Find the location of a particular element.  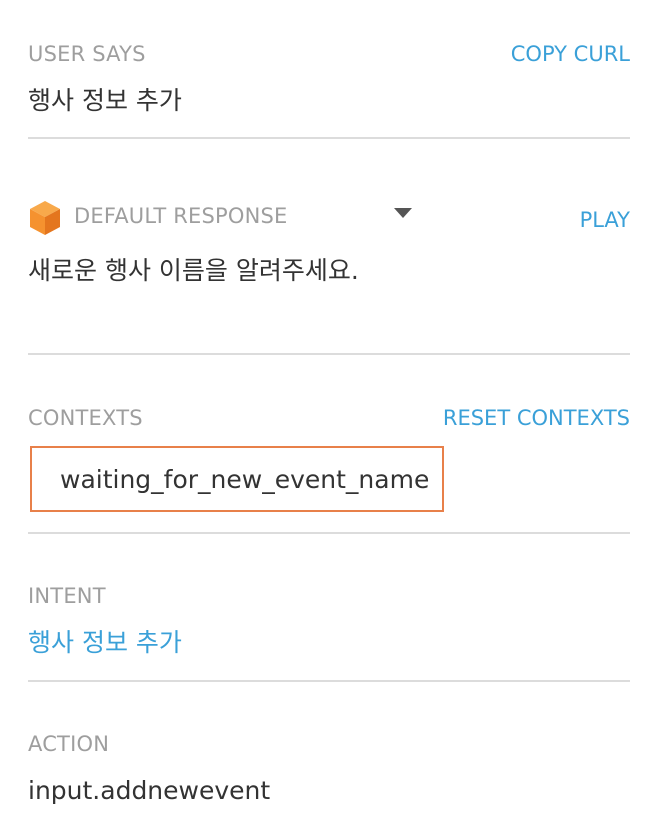

user-says-label: USER SAYS is located at coordinates (87, 54).